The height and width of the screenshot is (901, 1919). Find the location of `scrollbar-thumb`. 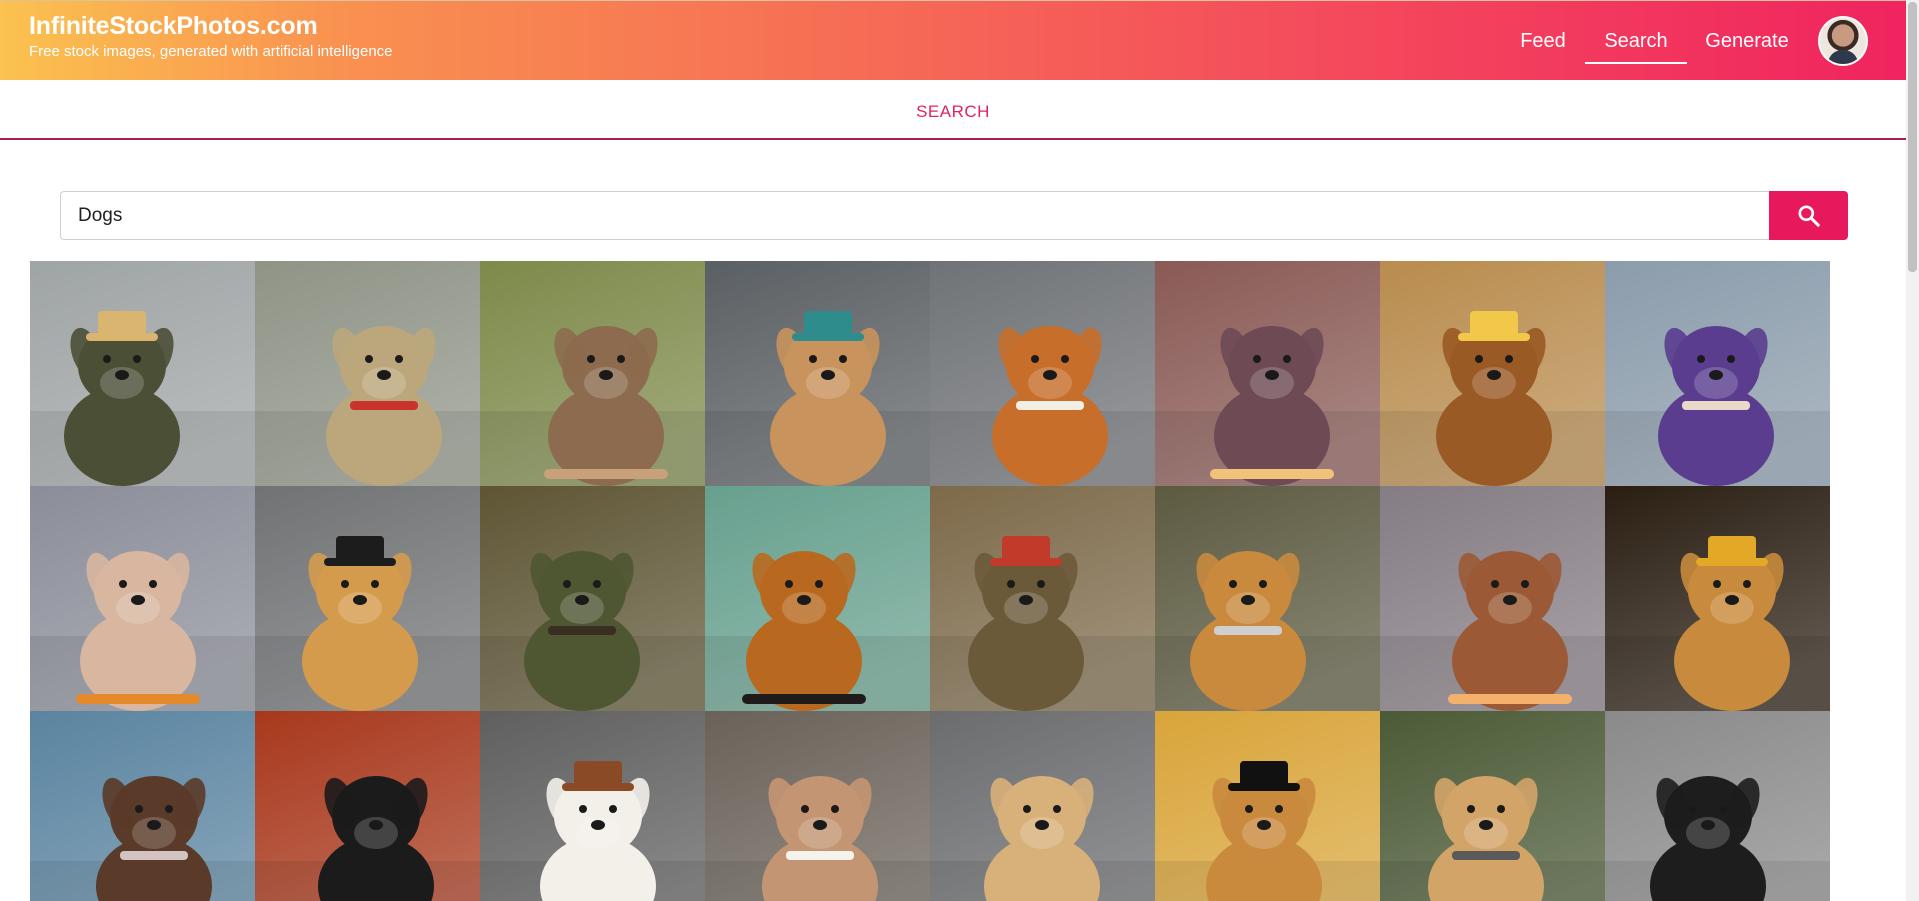

scrollbar-thumb is located at coordinates (1912, 137).